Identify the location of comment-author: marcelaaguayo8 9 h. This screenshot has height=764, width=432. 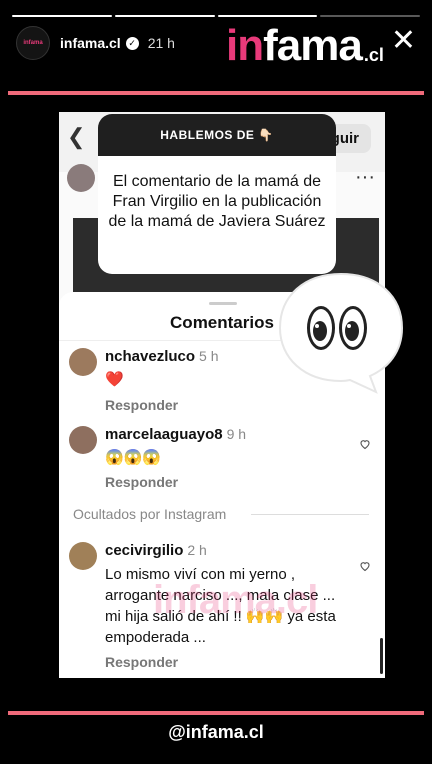
(175, 434).